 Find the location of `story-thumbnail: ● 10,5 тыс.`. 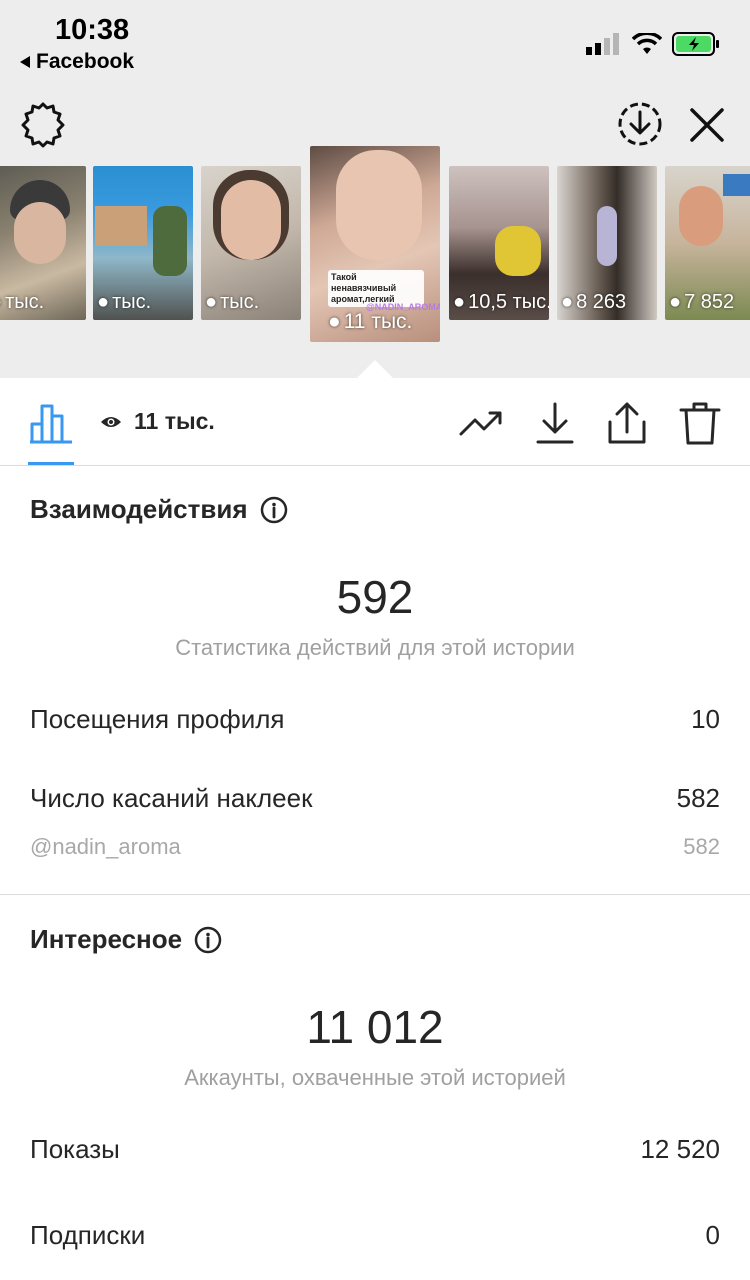

story-thumbnail: ● 10,5 тыс. is located at coordinates (499, 243).